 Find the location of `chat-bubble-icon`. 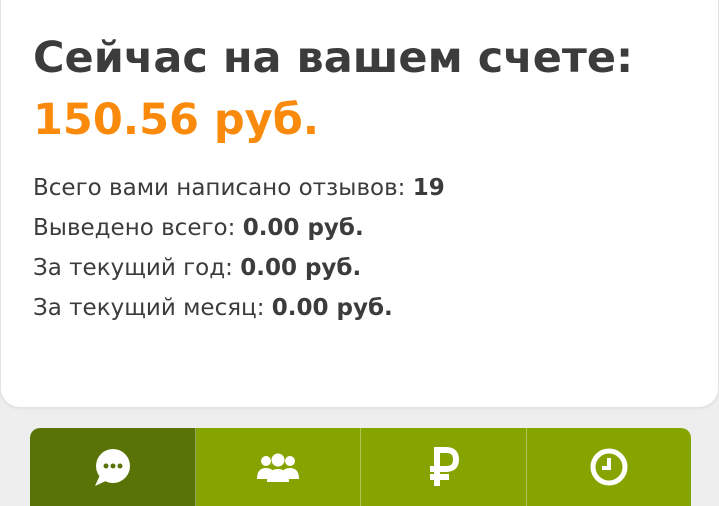

chat-bubble-icon is located at coordinates (113, 467).